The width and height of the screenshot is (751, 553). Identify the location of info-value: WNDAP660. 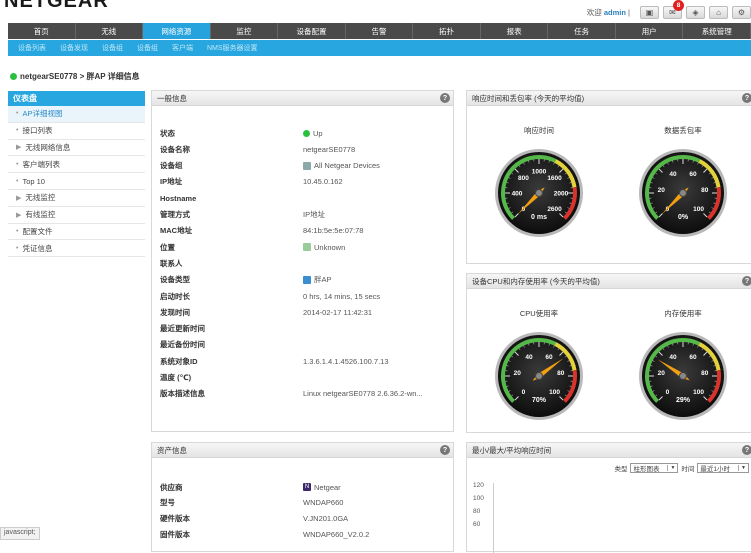
(323, 502).